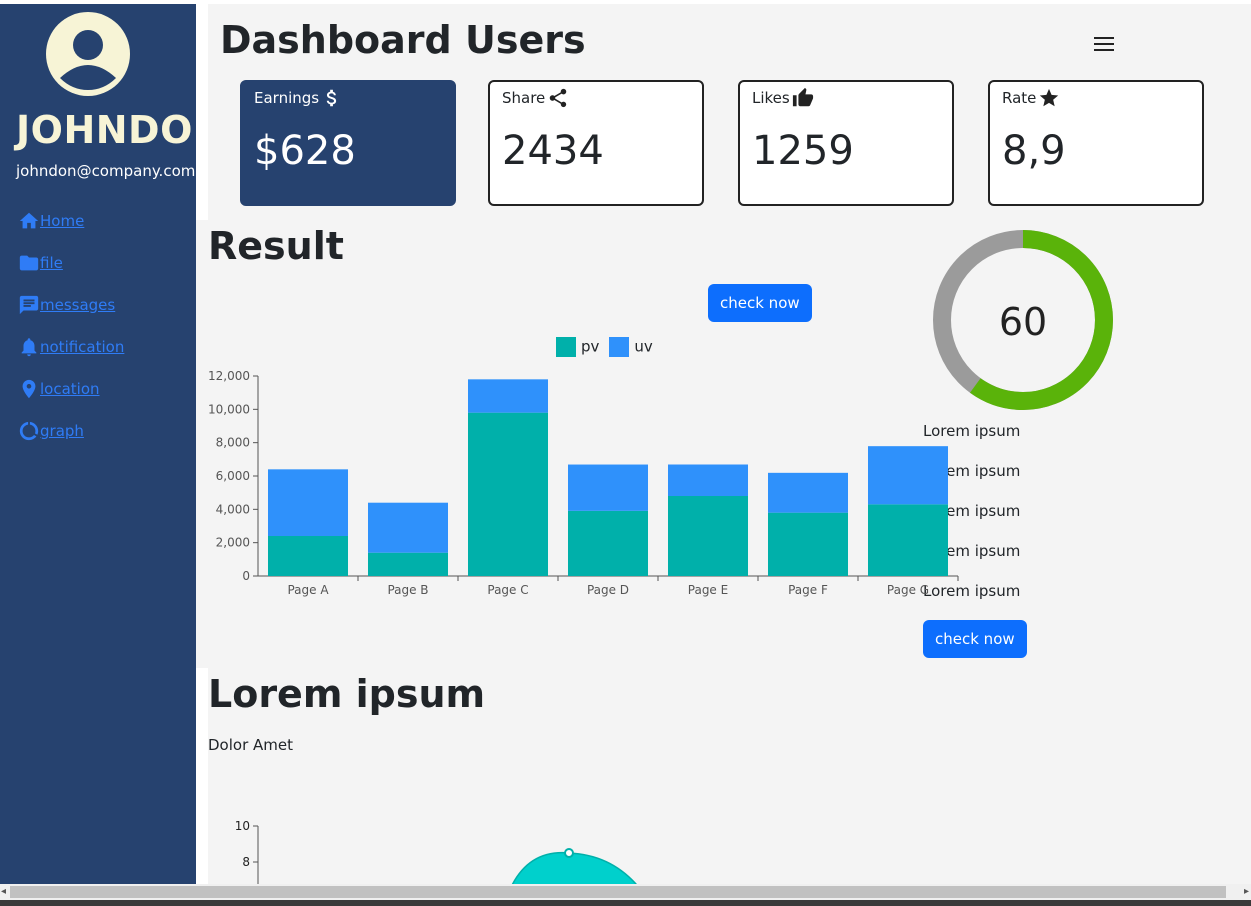 Image resolution: width=1251 pixels, height=906 pixels. What do you see at coordinates (403, 40) in the screenshot?
I see `page-title: Dashboard Users` at bounding box center [403, 40].